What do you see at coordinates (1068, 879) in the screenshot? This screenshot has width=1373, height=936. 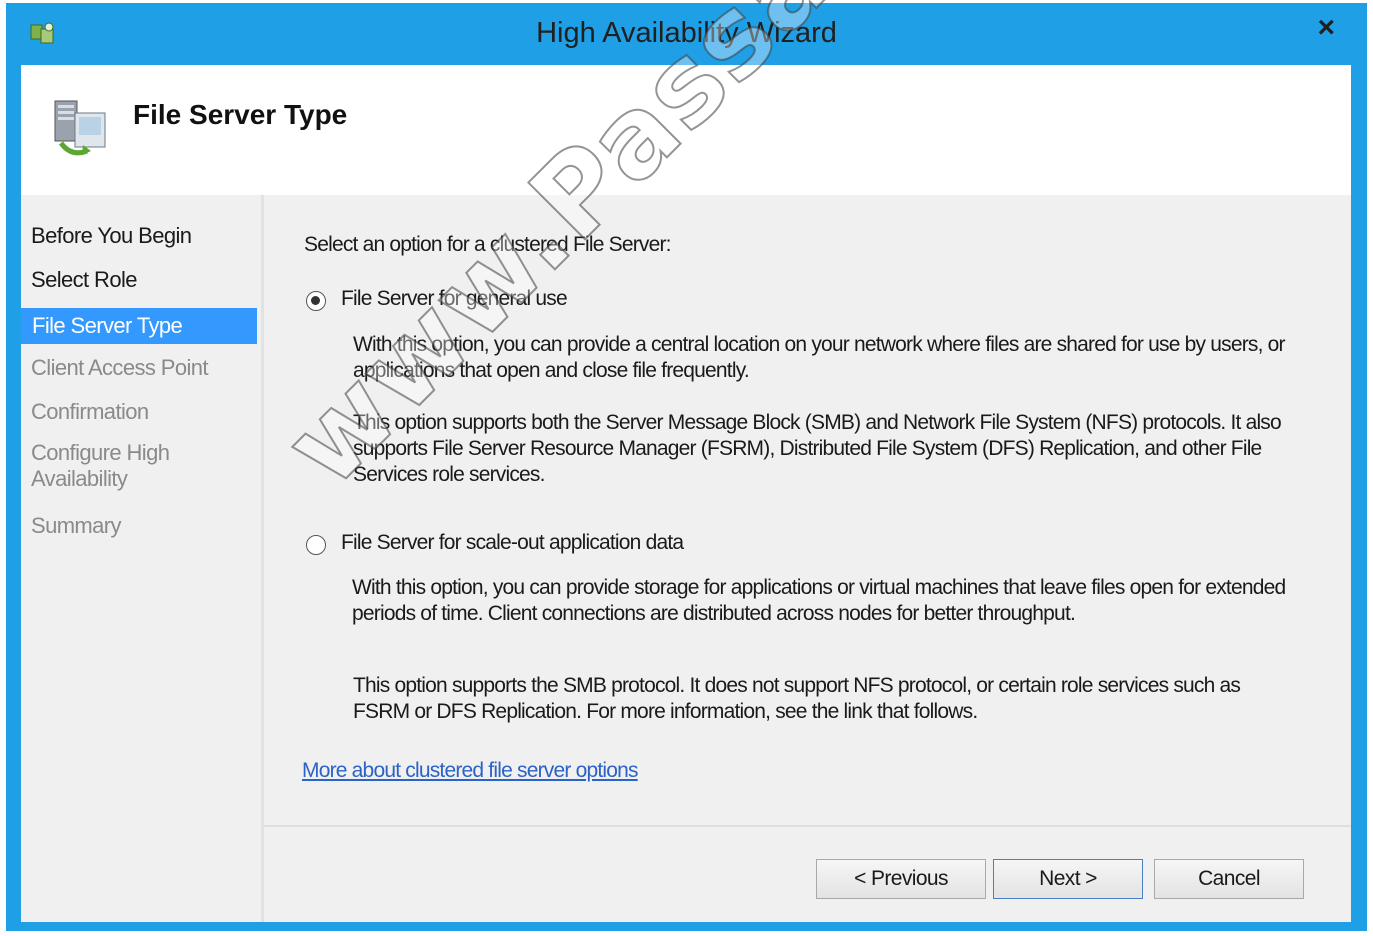 I see `next-button: Next >` at bounding box center [1068, 879].